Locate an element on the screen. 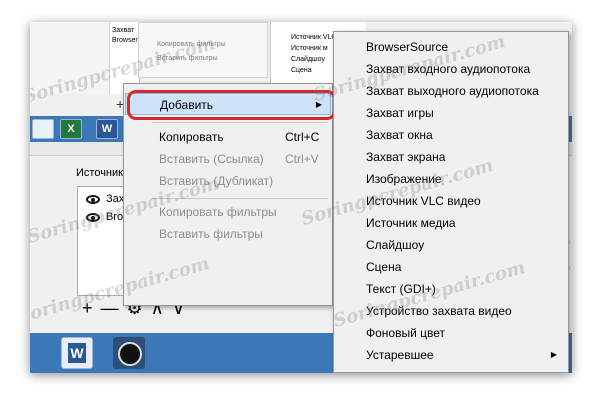 Image resolution: width=602 pixels, height=401 pixels. submenu-item-video-capture-device: Устройство захвата видео is located at coordinates (451, 311).